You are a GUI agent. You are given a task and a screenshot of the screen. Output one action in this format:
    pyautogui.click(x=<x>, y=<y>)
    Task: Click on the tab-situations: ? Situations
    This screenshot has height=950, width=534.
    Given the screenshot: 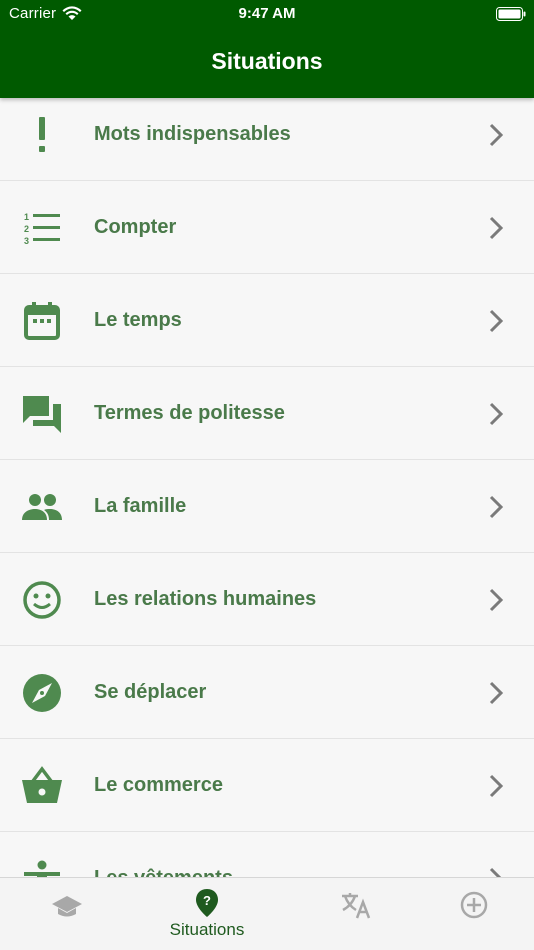 What is the action you would take?
    pyautogui.click(x=207, y=914)
    